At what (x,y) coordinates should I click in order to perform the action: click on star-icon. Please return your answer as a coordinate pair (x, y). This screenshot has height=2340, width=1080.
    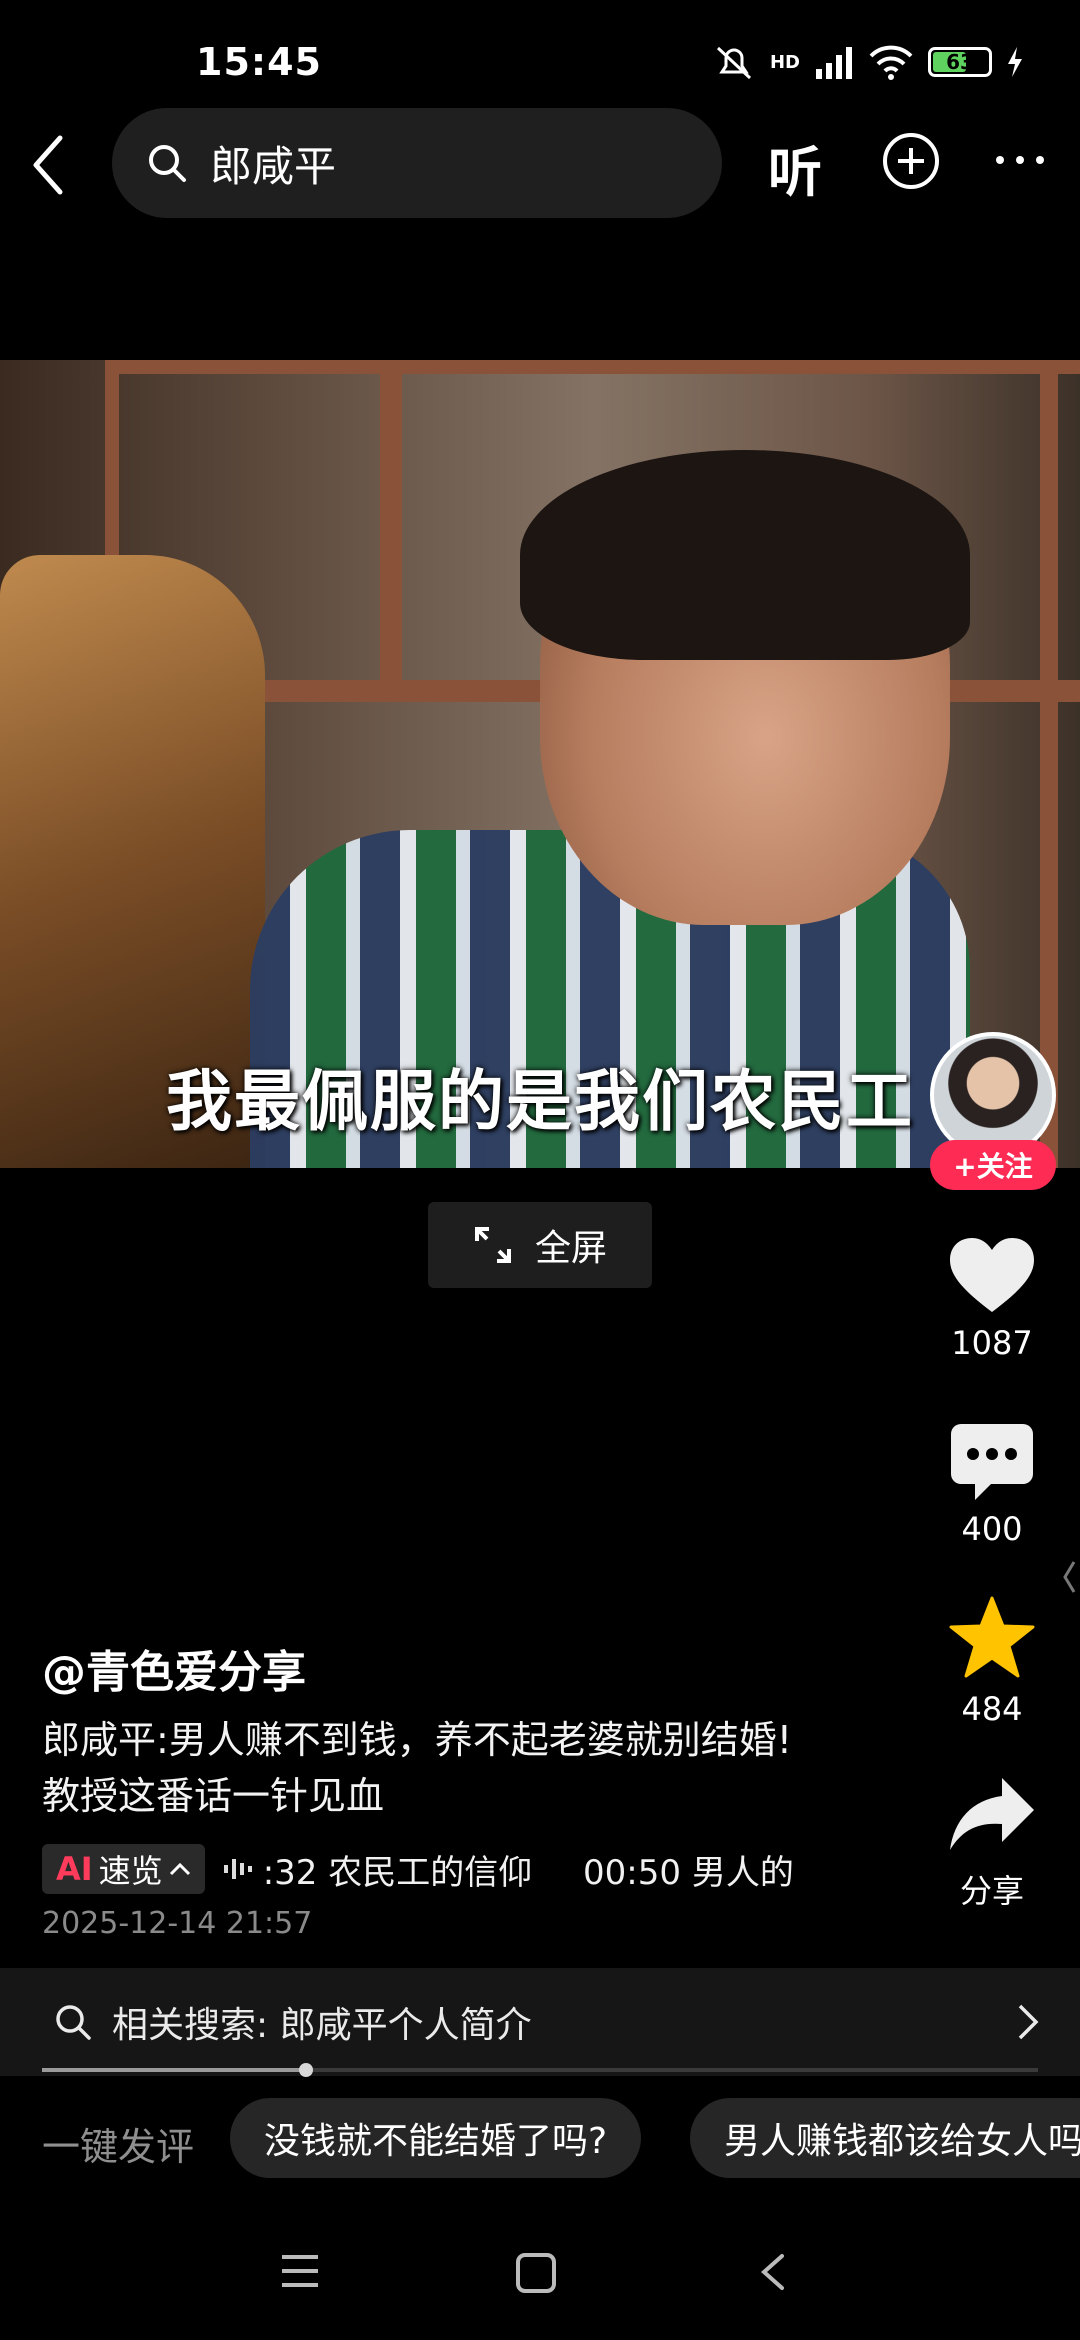
    Looking at the image, I should click on (992, 1637).